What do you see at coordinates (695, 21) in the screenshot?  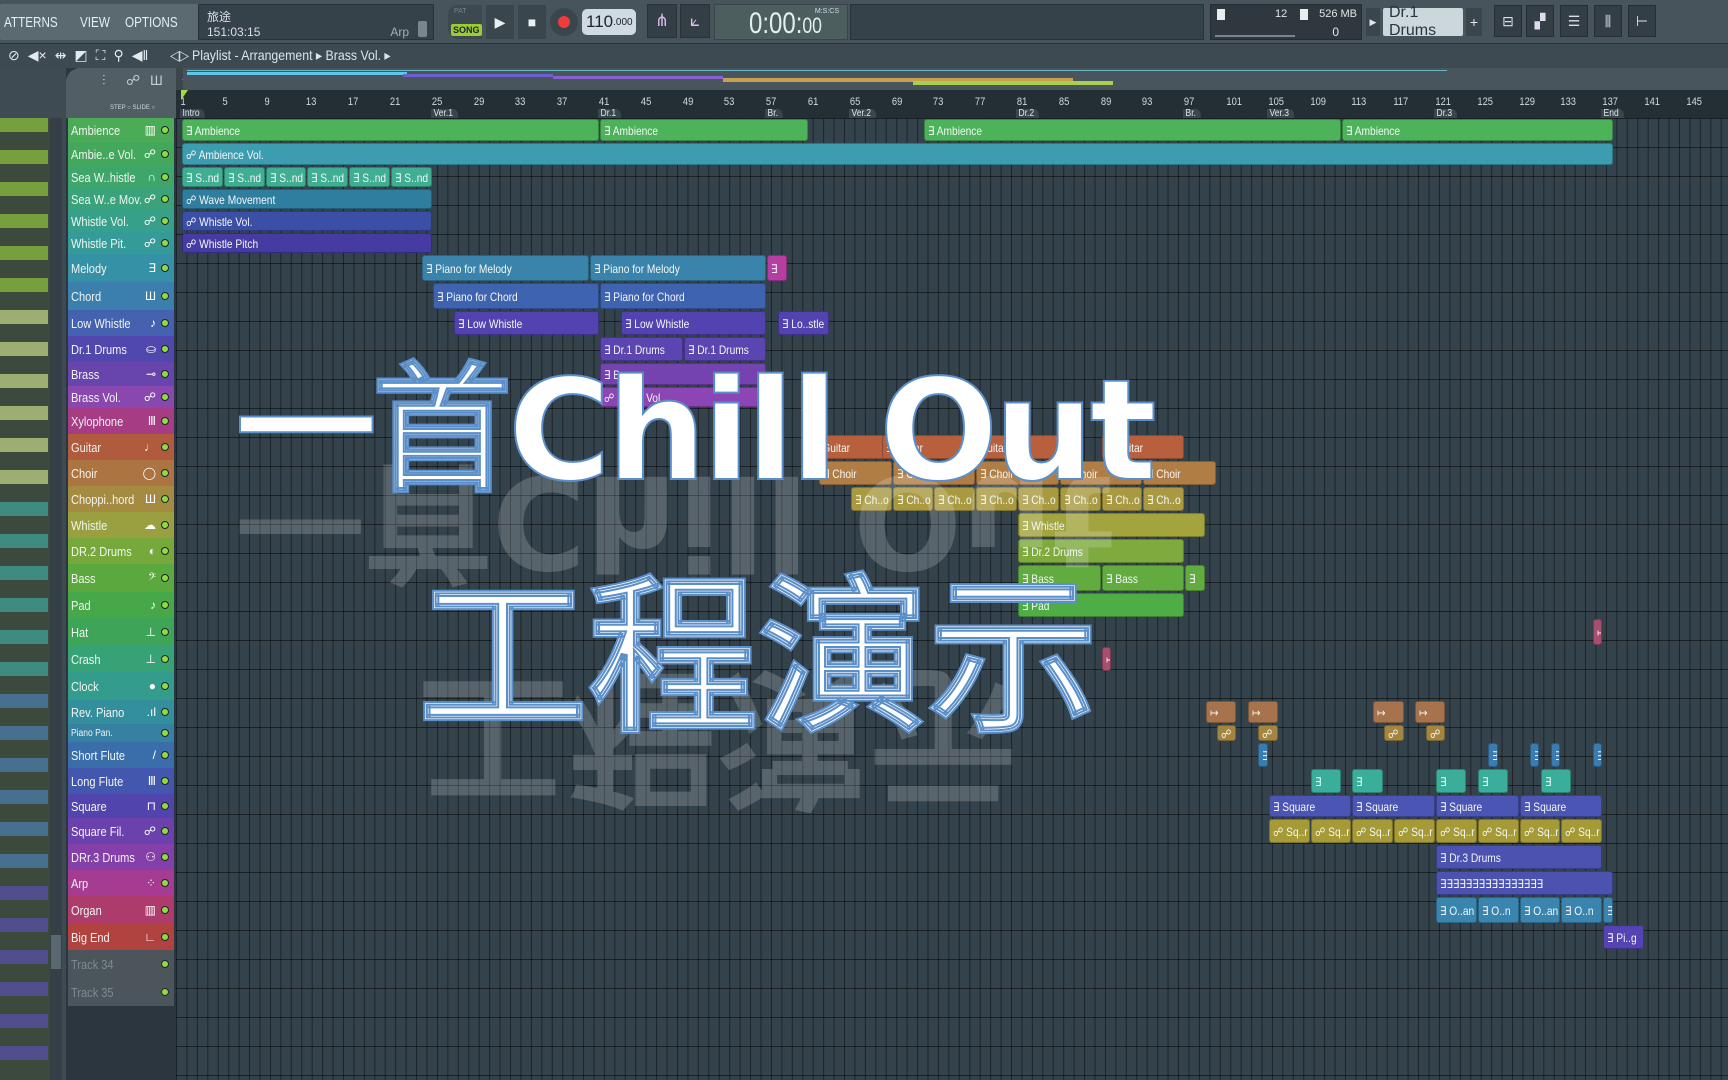 I see `wait-input-button: ⟀` at bounding box center [695, 21].